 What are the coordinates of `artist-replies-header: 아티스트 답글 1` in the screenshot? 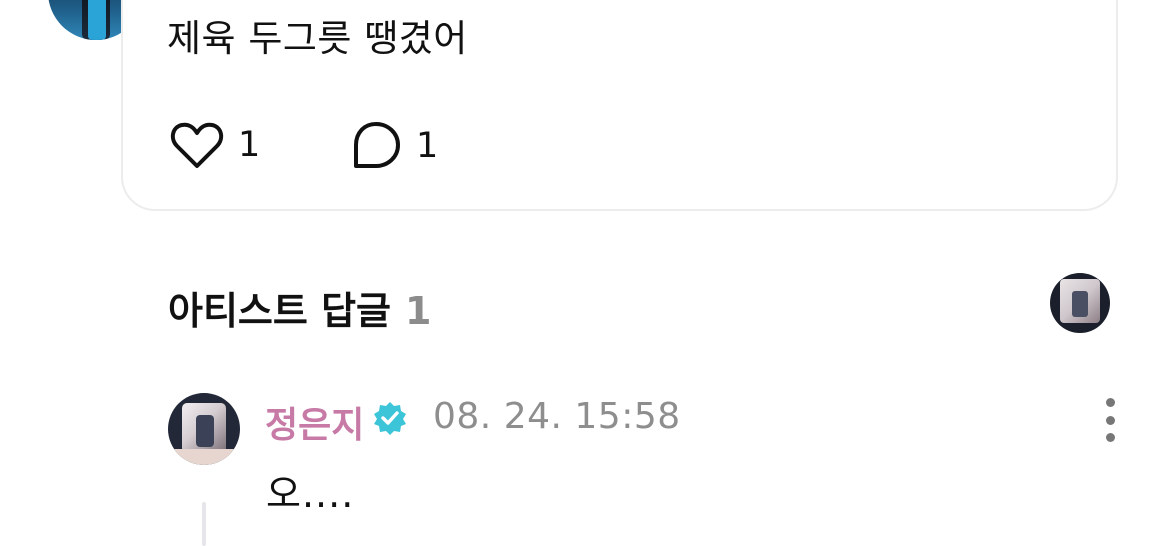 It's located at (299, 307).